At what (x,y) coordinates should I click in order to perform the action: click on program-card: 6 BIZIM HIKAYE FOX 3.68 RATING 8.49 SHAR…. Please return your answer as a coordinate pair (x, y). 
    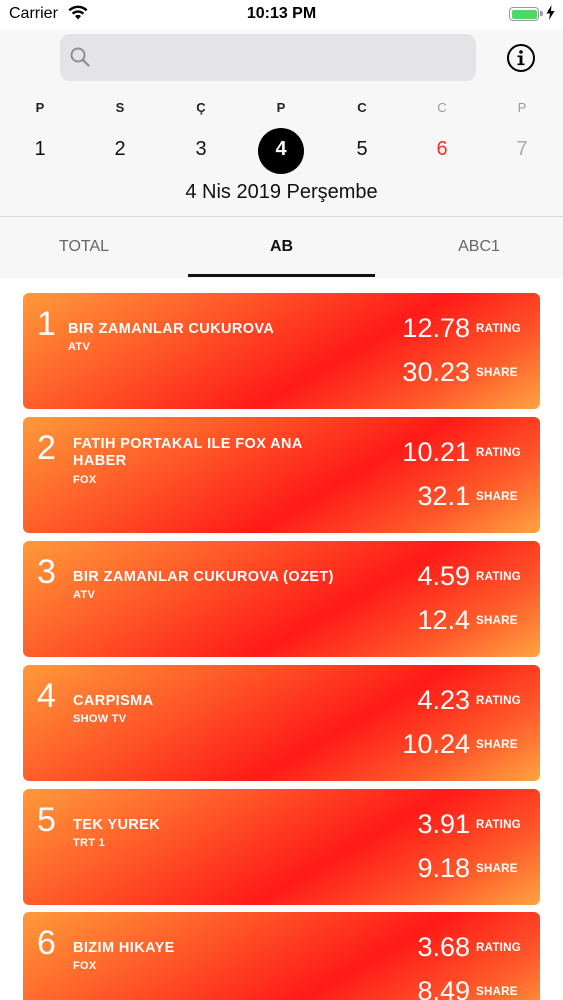
    Looking at the image, I should click on (281, 956).